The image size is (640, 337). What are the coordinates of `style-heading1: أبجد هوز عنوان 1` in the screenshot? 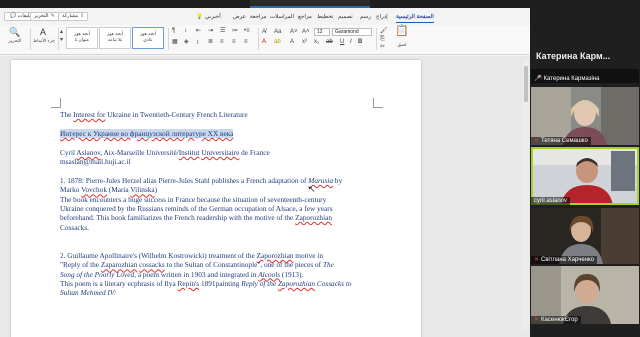 It's located at (82, 38).